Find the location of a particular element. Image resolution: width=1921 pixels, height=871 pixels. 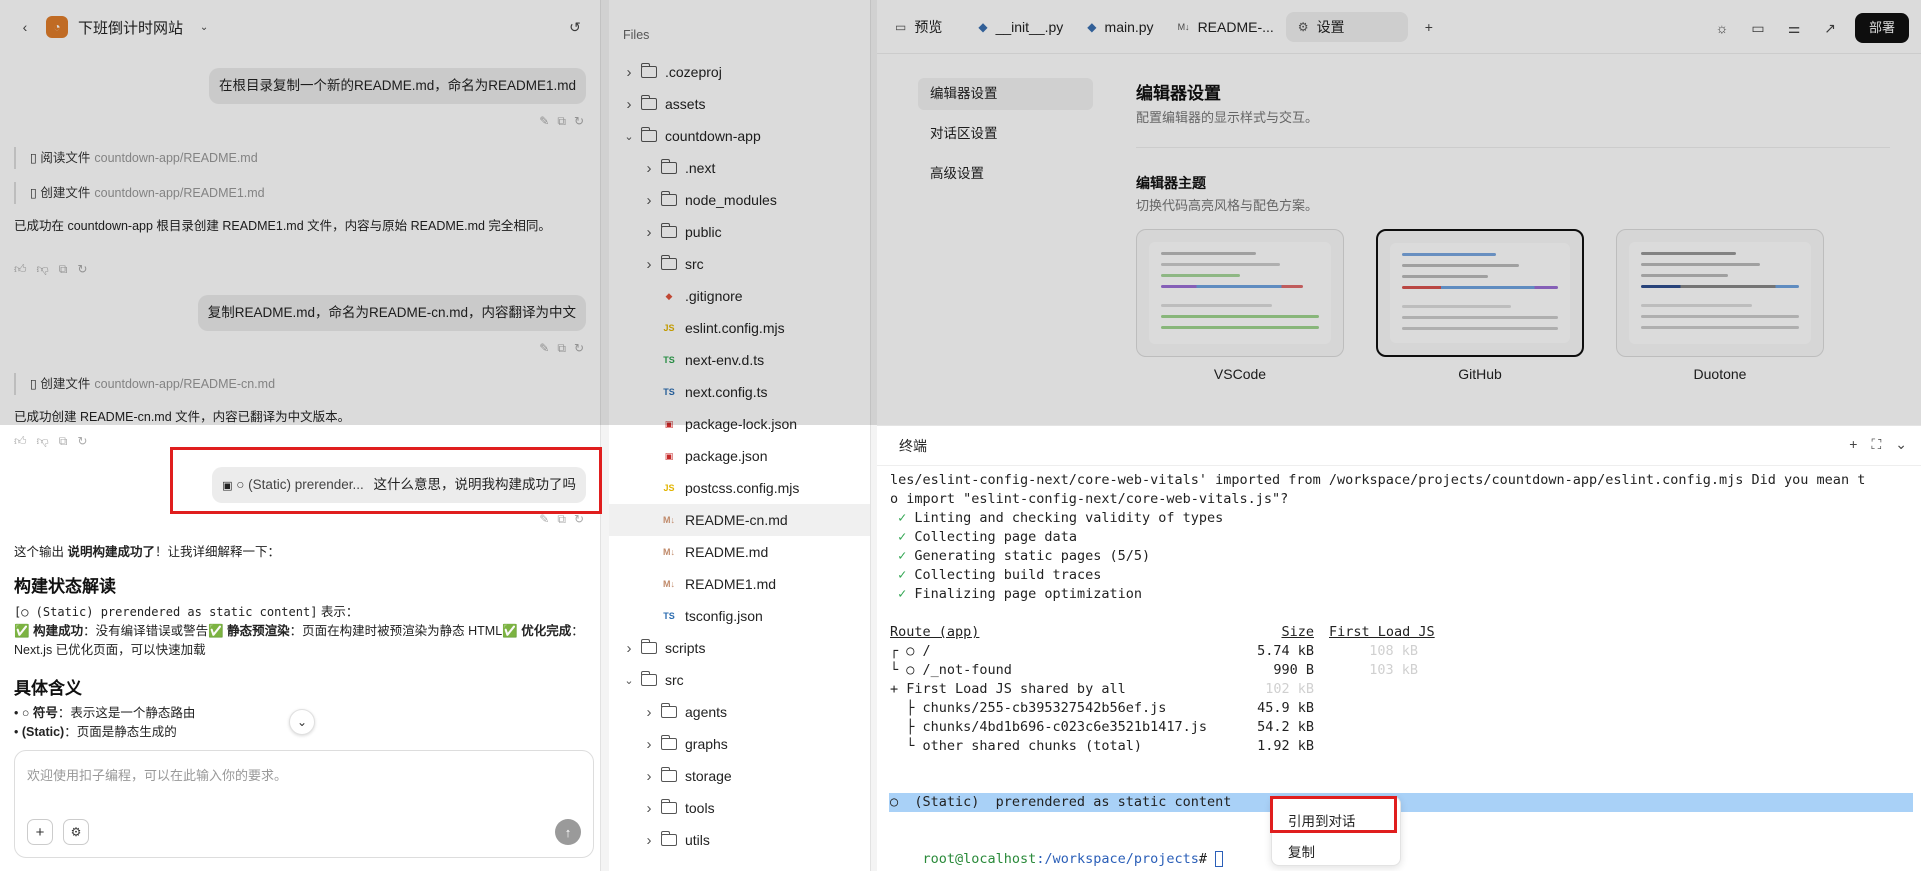

project-title: 下班倒计时网站 is located at coordinates (130, 27).